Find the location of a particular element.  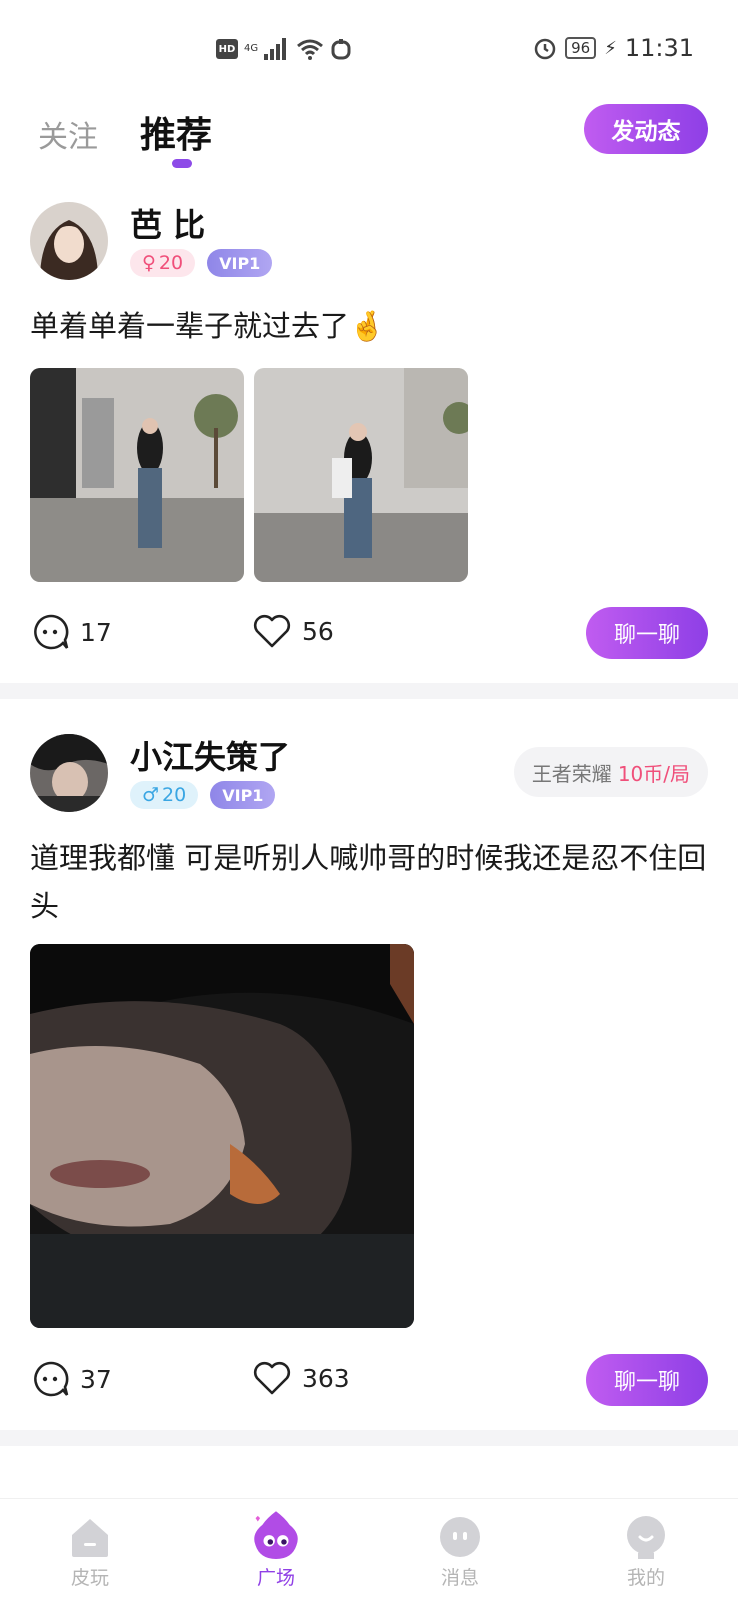

comment-count: 17 is located at coordinates (96, 632).